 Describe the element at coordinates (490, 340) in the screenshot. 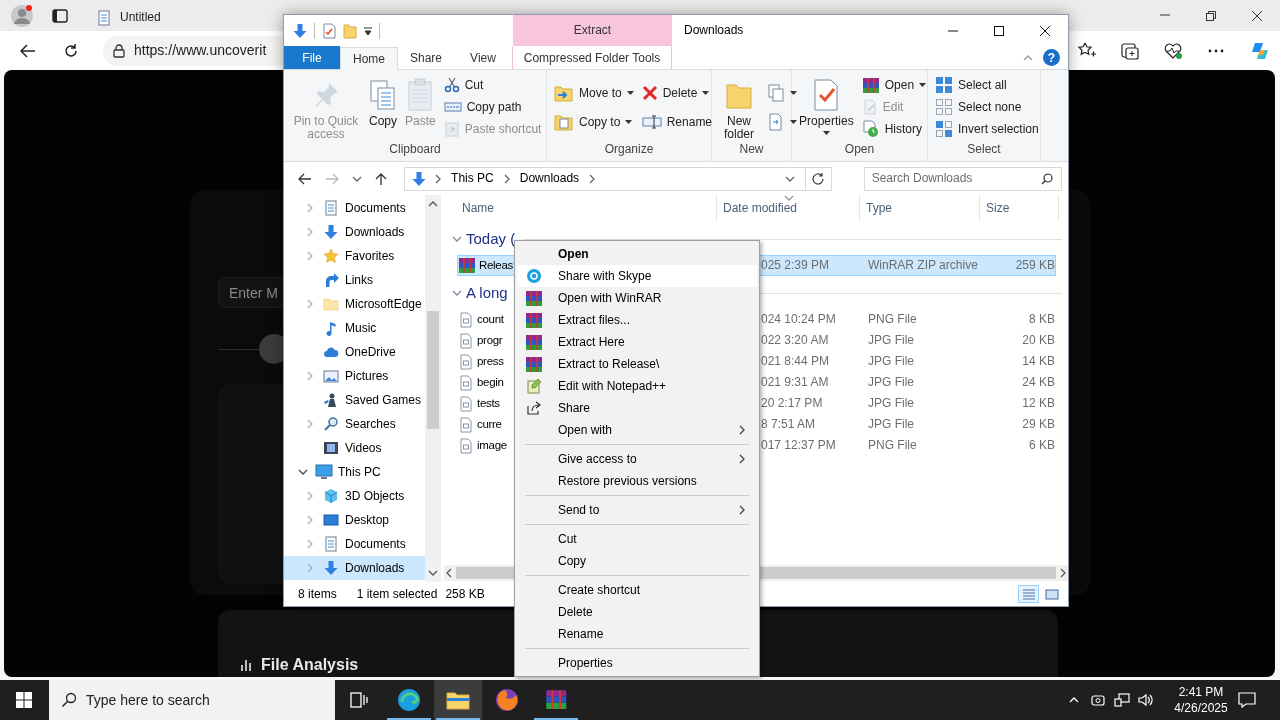

I see `file-name: progr` at that location.